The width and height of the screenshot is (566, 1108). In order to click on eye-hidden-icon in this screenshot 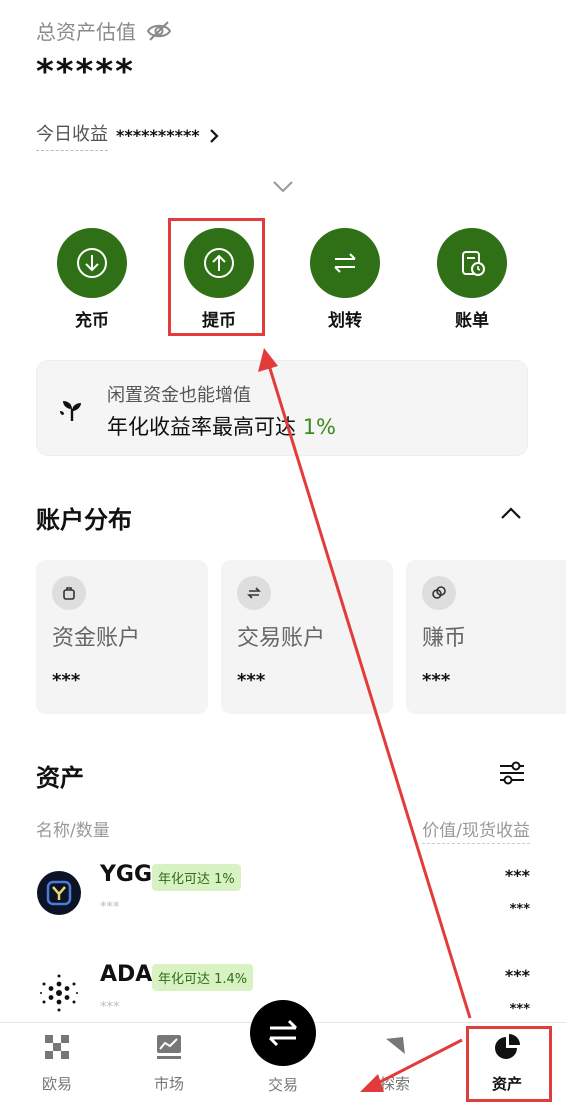, I will do `click(159, 31)`.